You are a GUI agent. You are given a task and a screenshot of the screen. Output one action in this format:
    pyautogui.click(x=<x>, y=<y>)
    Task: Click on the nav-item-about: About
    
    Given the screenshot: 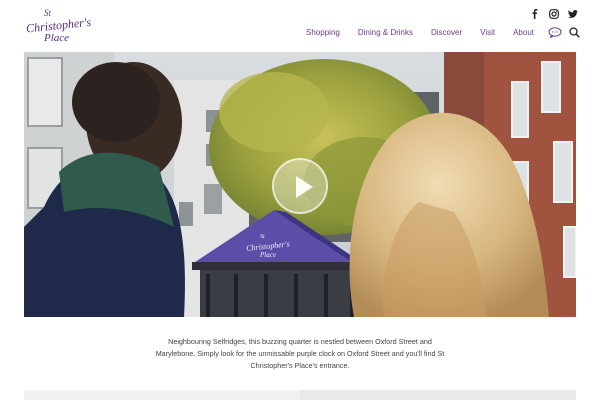 What is the action you would take?
    pyautogui.click(x=523, y=32)
    